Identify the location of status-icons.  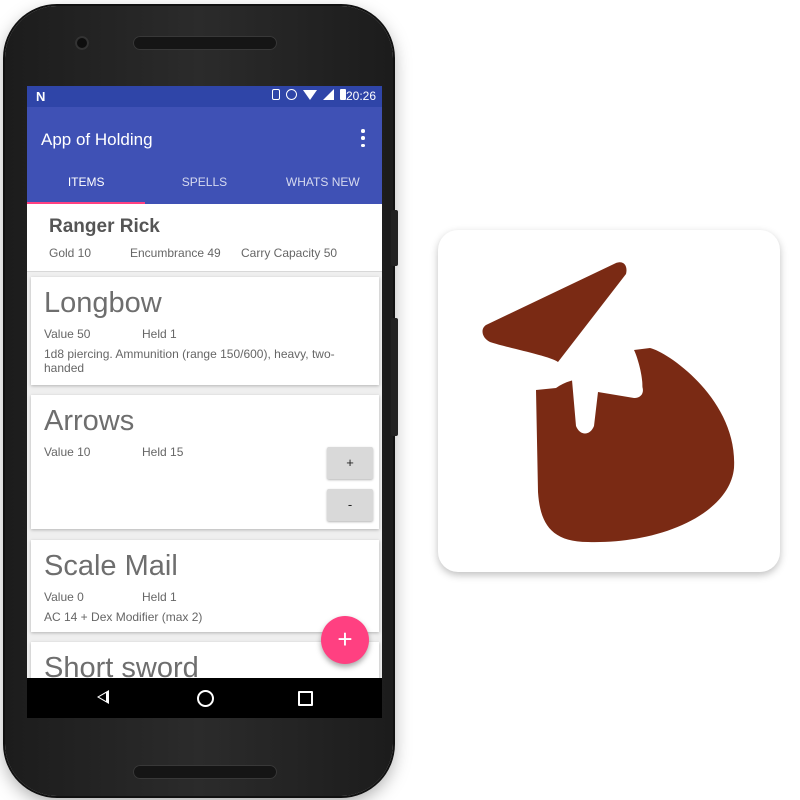
(309, 94).